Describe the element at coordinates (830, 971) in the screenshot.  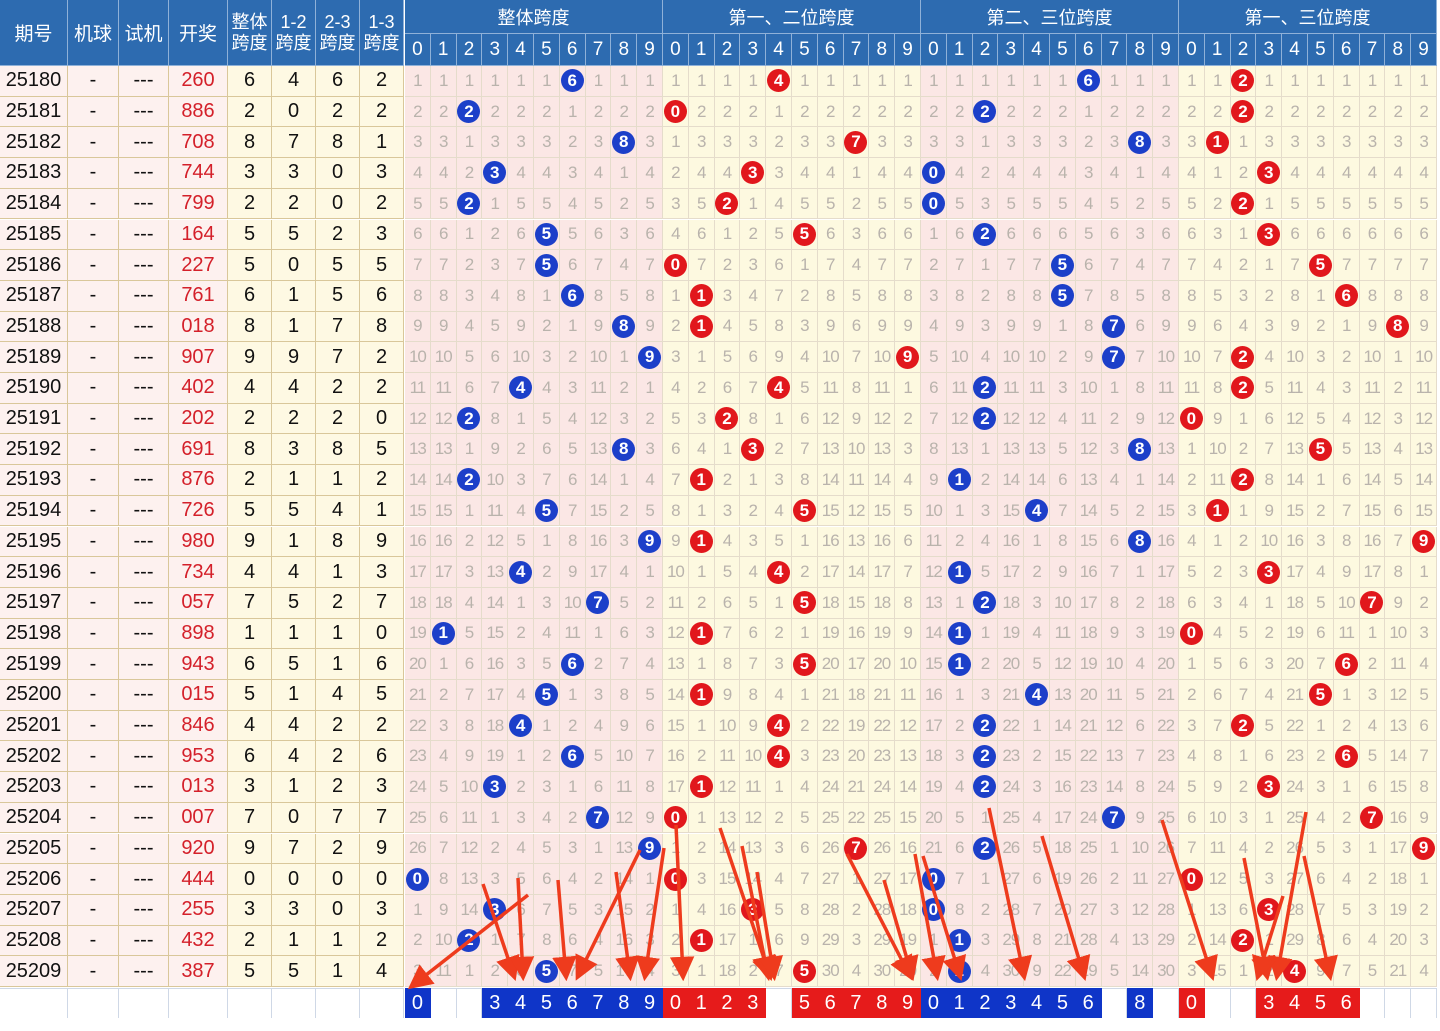
I see `omission-cell: 30` at that location.